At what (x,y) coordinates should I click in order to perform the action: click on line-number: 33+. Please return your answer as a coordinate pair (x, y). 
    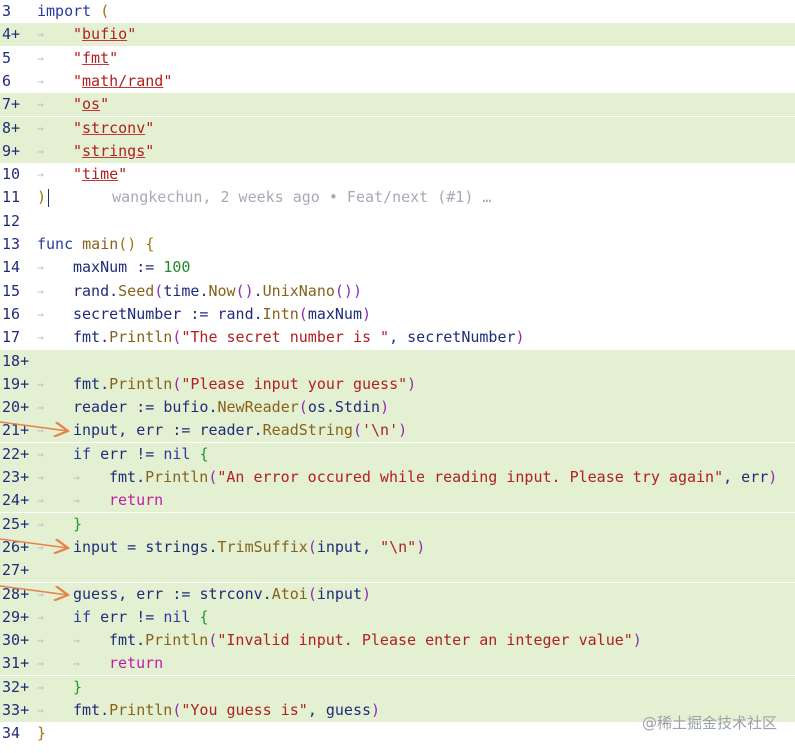
    Looking at the image, I should click on (18, 710).